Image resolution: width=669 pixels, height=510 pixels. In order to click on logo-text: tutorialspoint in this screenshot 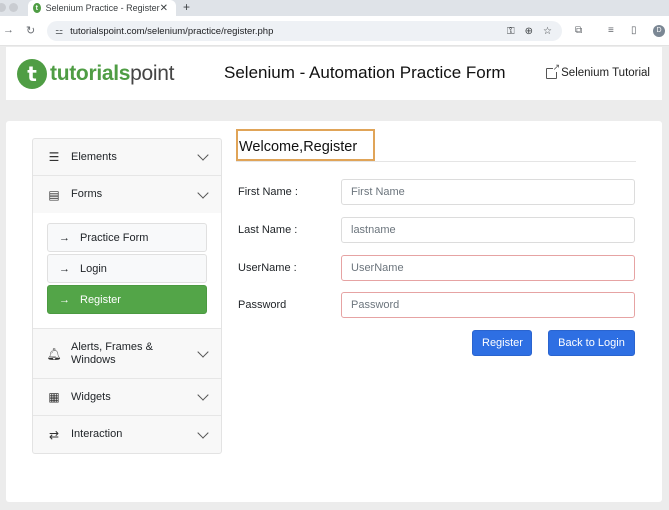, I will do `click(112, 74)`.